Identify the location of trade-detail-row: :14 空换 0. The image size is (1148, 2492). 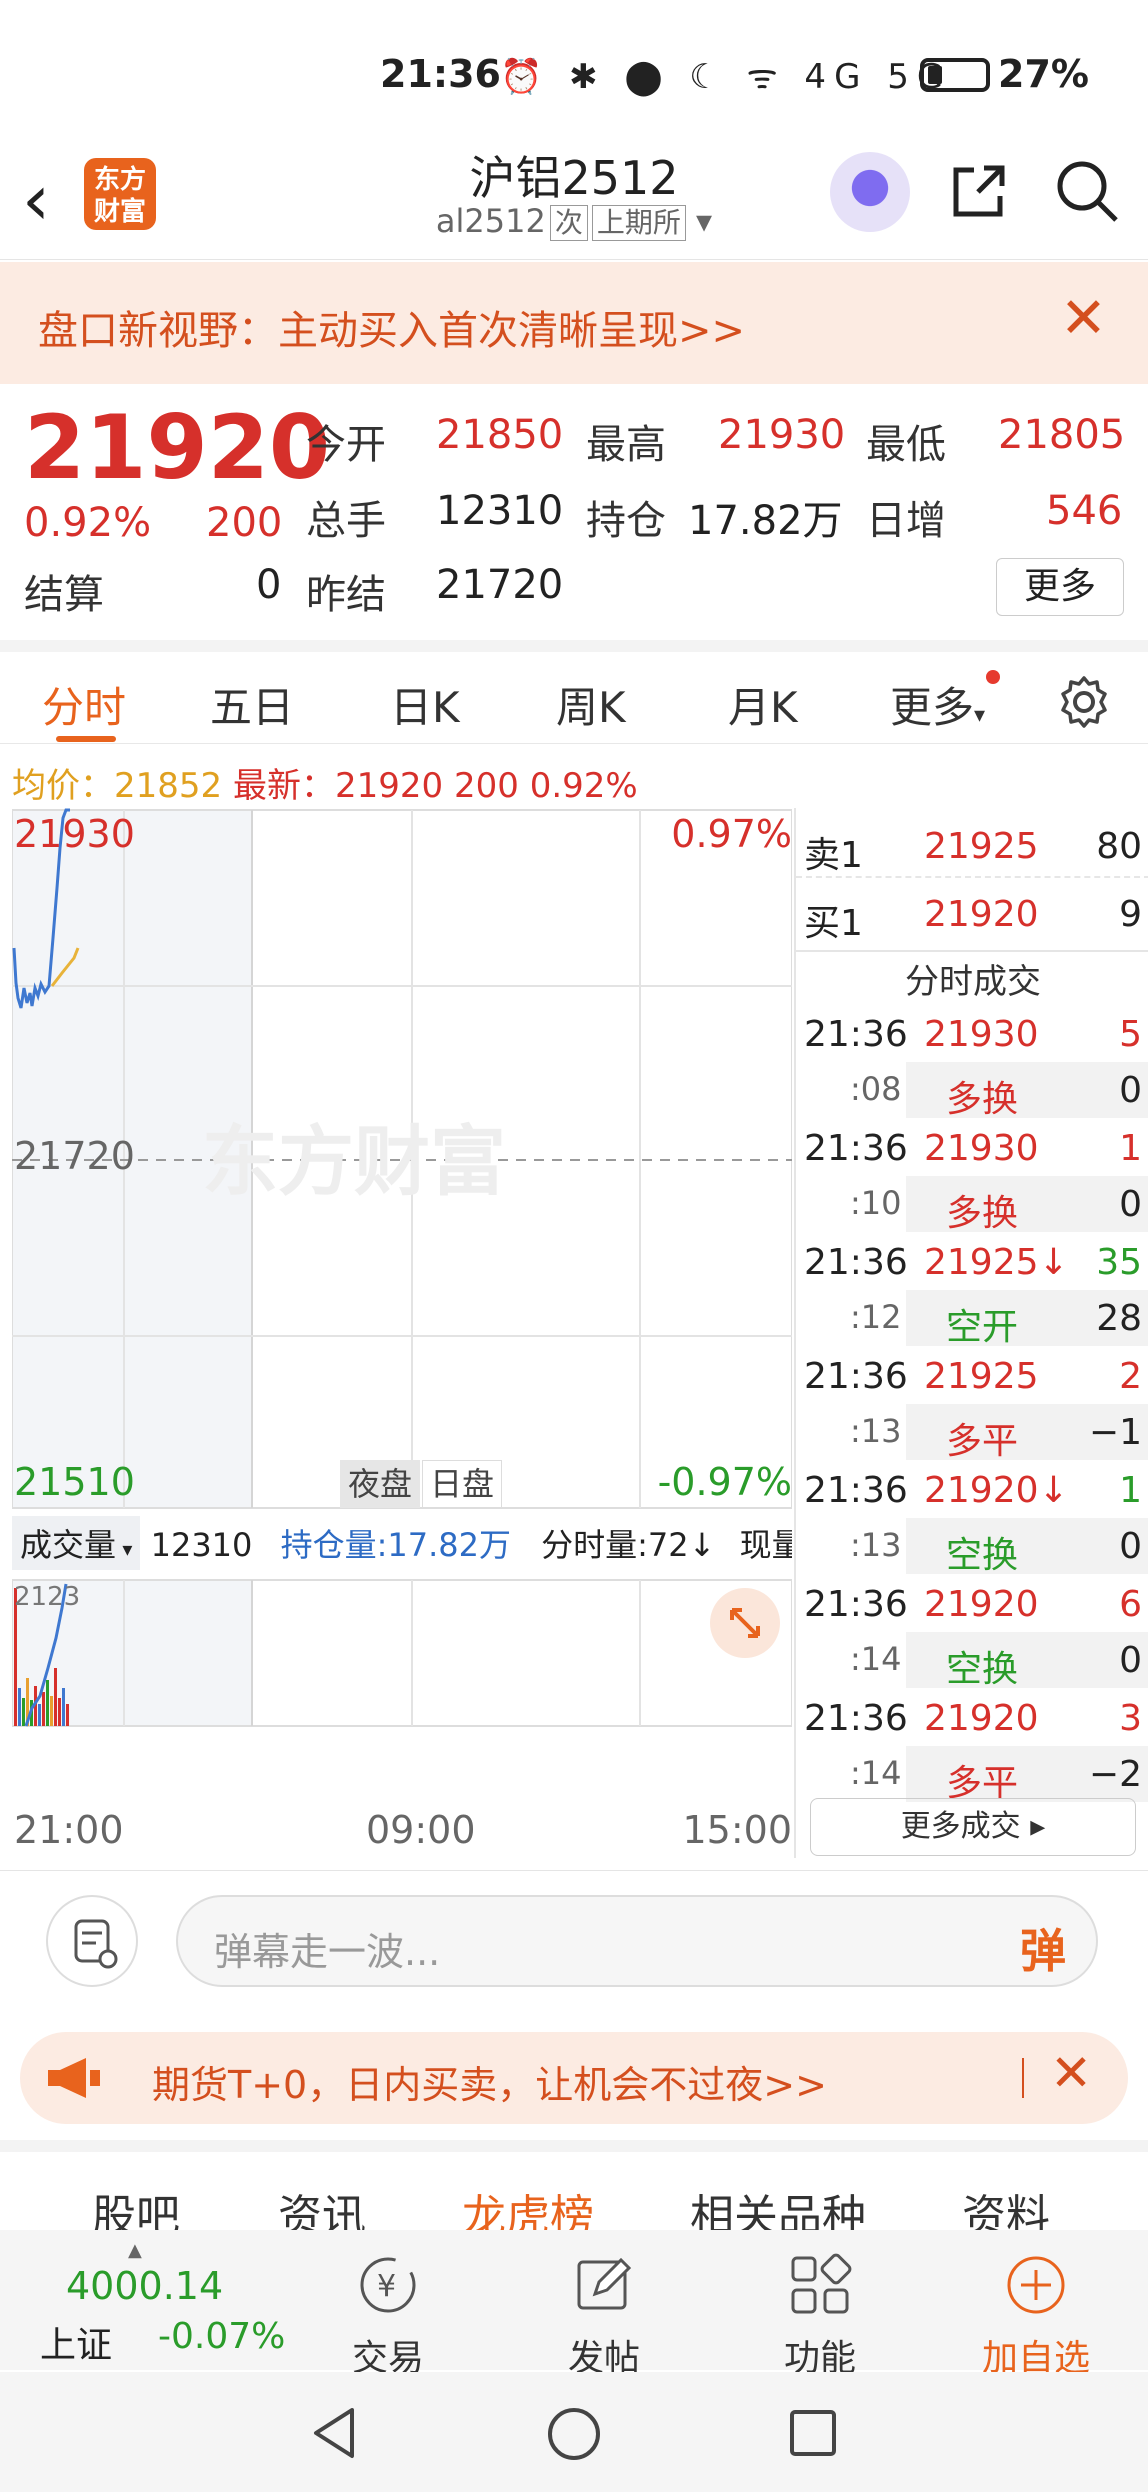
(972, 1661).